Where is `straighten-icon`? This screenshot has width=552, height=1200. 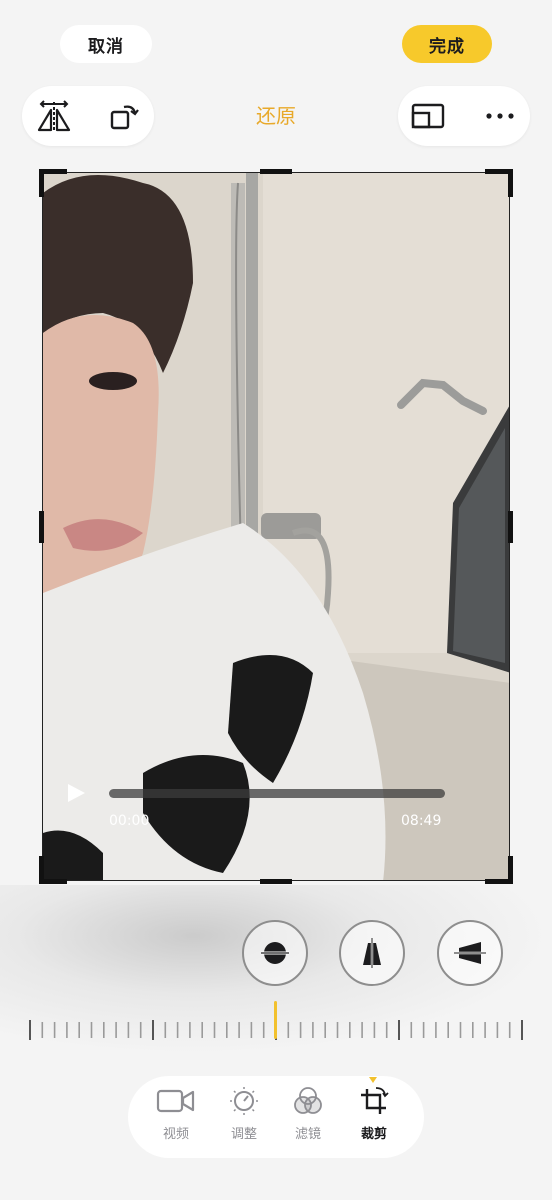
straighten-icon is located at coordinates (275, 953).